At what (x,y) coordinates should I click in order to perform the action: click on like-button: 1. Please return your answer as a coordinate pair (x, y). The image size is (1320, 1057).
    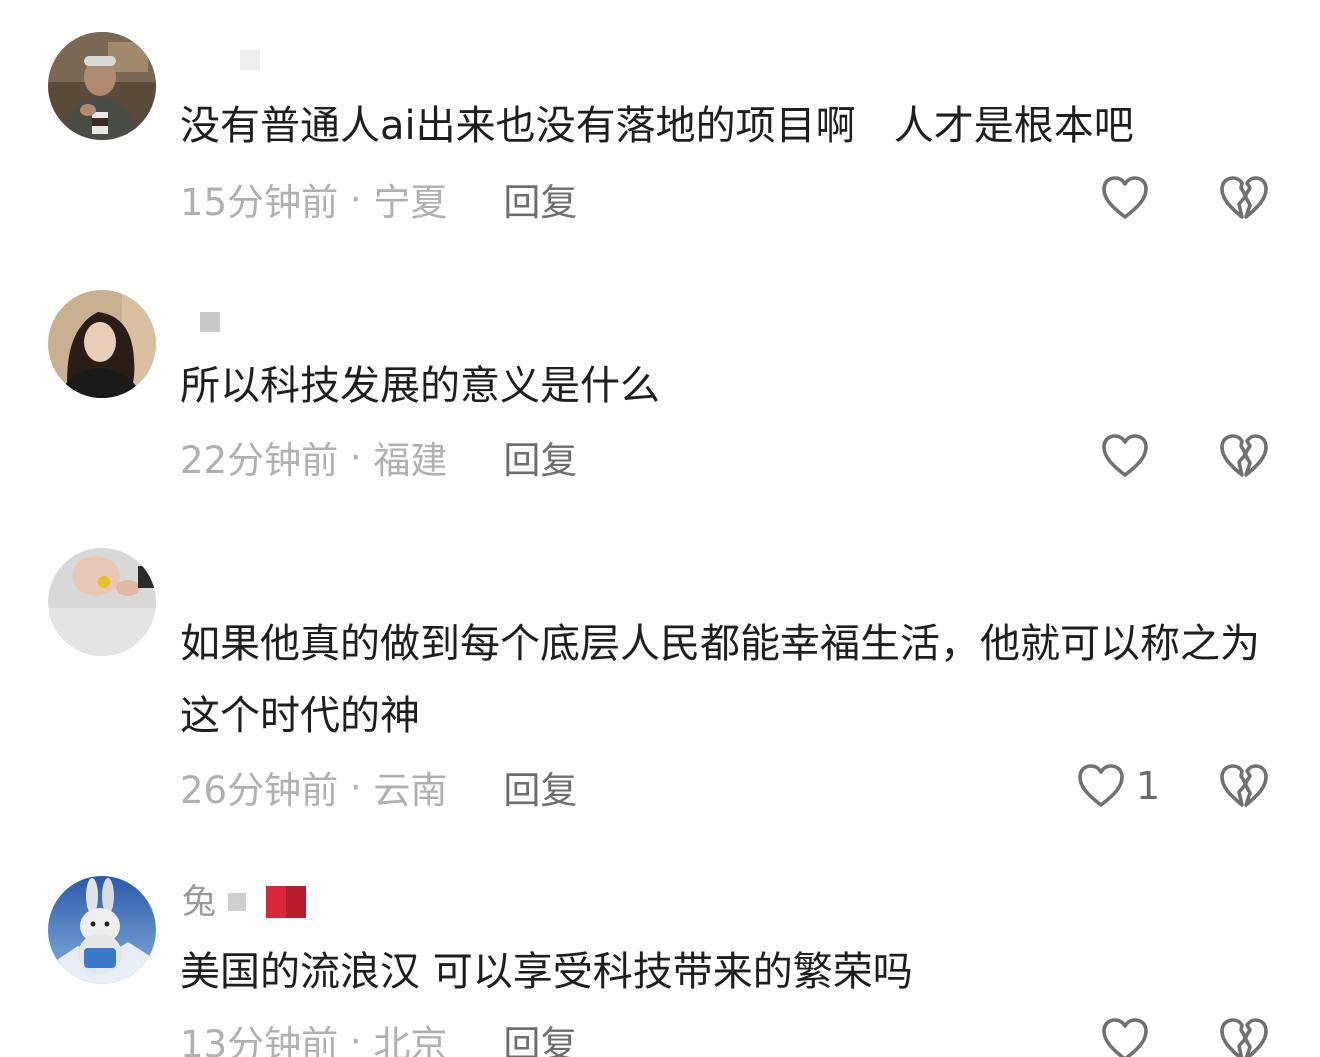
    Looking at the image, I should click on (1118, 786).